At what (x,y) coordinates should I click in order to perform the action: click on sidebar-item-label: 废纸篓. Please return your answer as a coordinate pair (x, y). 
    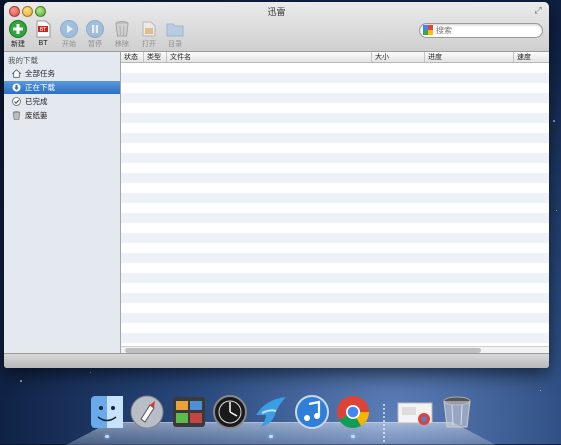
    Looking at the image, I should click on (36, 115).